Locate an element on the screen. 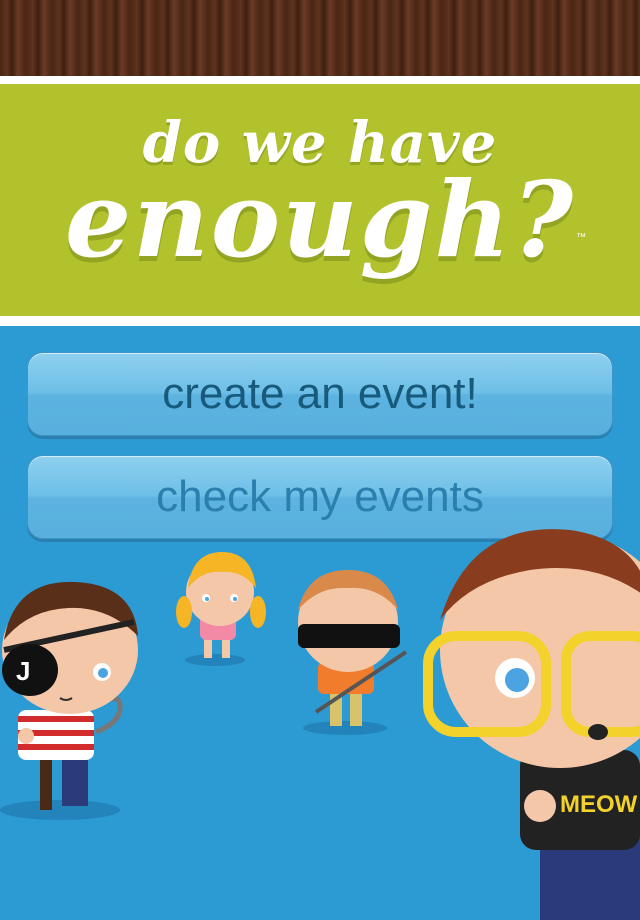 This screenshot has height=920, width=640. pirate-character: J is located at coordinates (69, 700).